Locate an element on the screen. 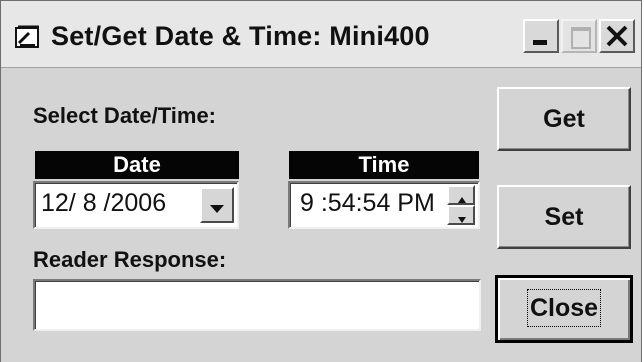  time-spin-down-button is located at coordinates (461, 215).